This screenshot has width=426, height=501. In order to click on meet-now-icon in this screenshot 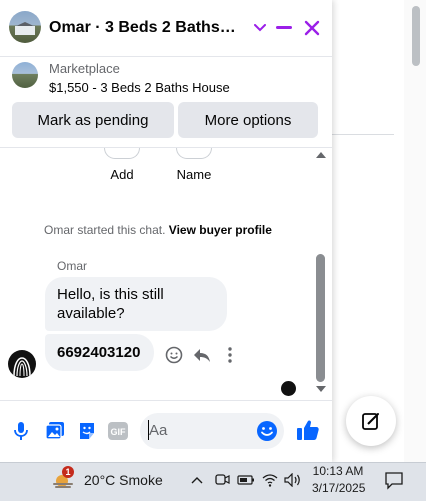, I will do `click(222, 480)`.